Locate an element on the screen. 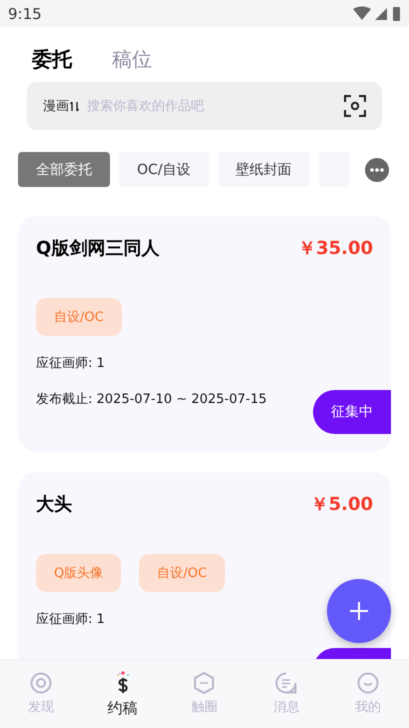  hexagon-icon is located at coordinates (204, 683).